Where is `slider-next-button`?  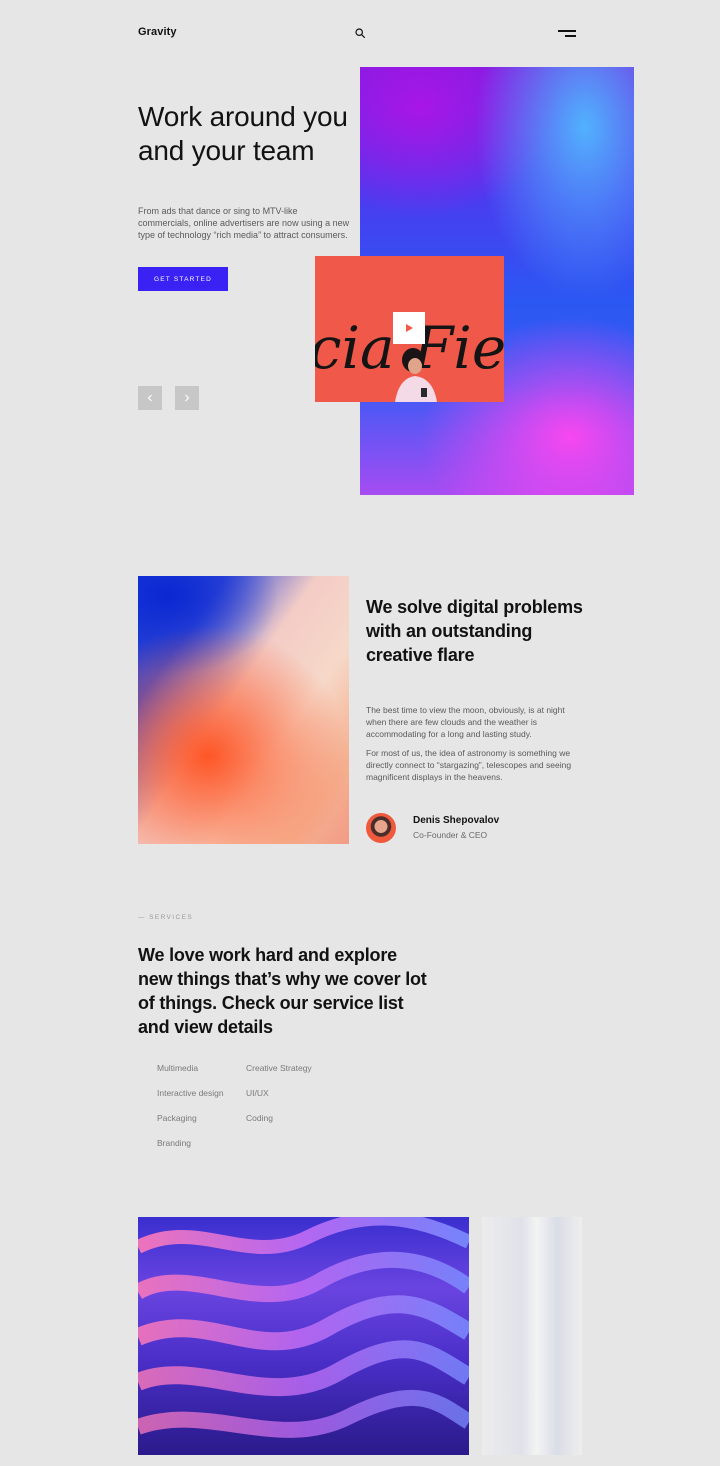 slider-next-button is located at coordinates (187, 398).